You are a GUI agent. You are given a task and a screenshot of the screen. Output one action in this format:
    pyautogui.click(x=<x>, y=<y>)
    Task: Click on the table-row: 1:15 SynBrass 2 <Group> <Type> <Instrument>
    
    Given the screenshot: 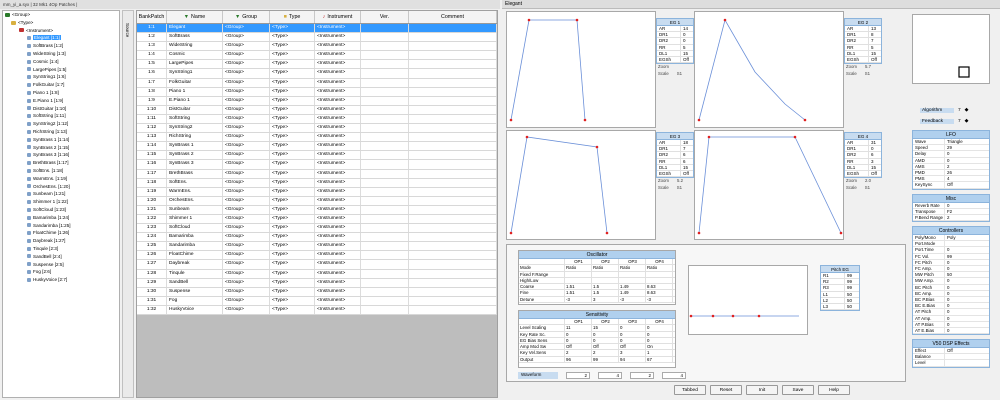 What is the action you would take?
    pyautogui.click(x=317, y=156)
    